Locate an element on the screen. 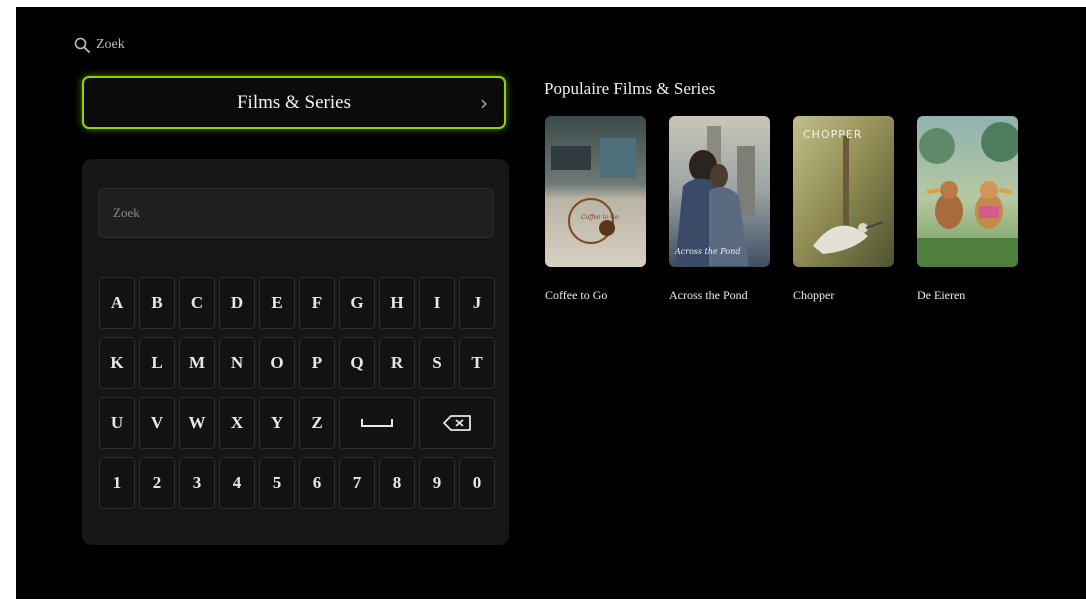 This screenshot has height=605, width=1086. key: T is located at coordinates (477, 363).